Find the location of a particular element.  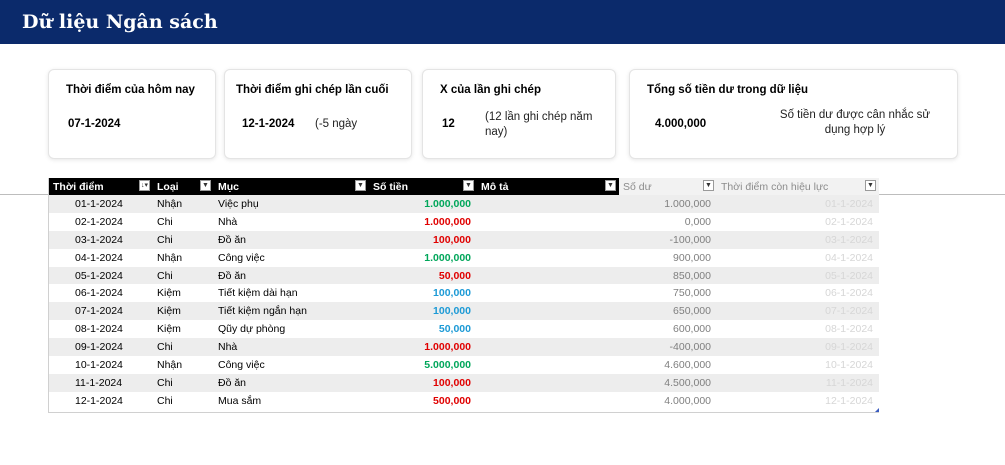

cell-valid-date: 08-1-2024 is located at coordinates (798, 329).